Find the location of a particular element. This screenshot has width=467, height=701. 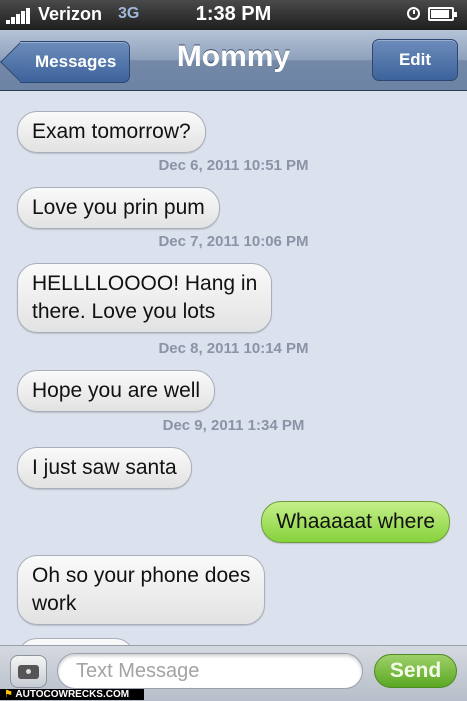

battery-icon is located at coordinates (442, 14).